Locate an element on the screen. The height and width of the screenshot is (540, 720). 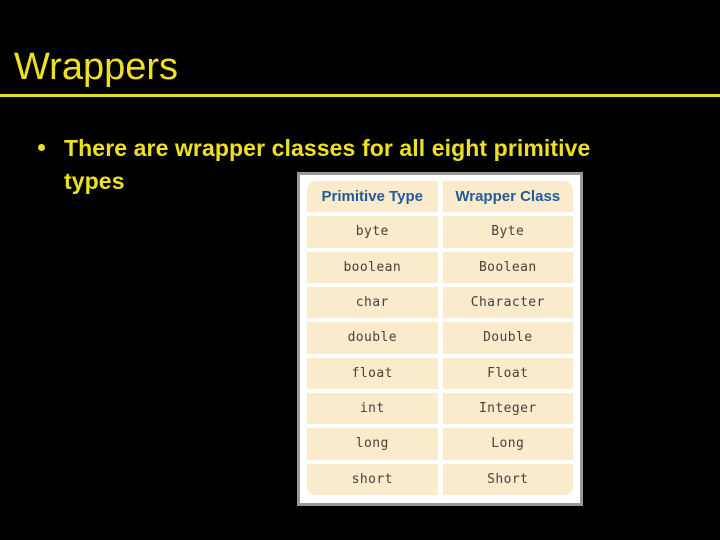
table-row: boolean Boolean is located at coordinates (440, 267).